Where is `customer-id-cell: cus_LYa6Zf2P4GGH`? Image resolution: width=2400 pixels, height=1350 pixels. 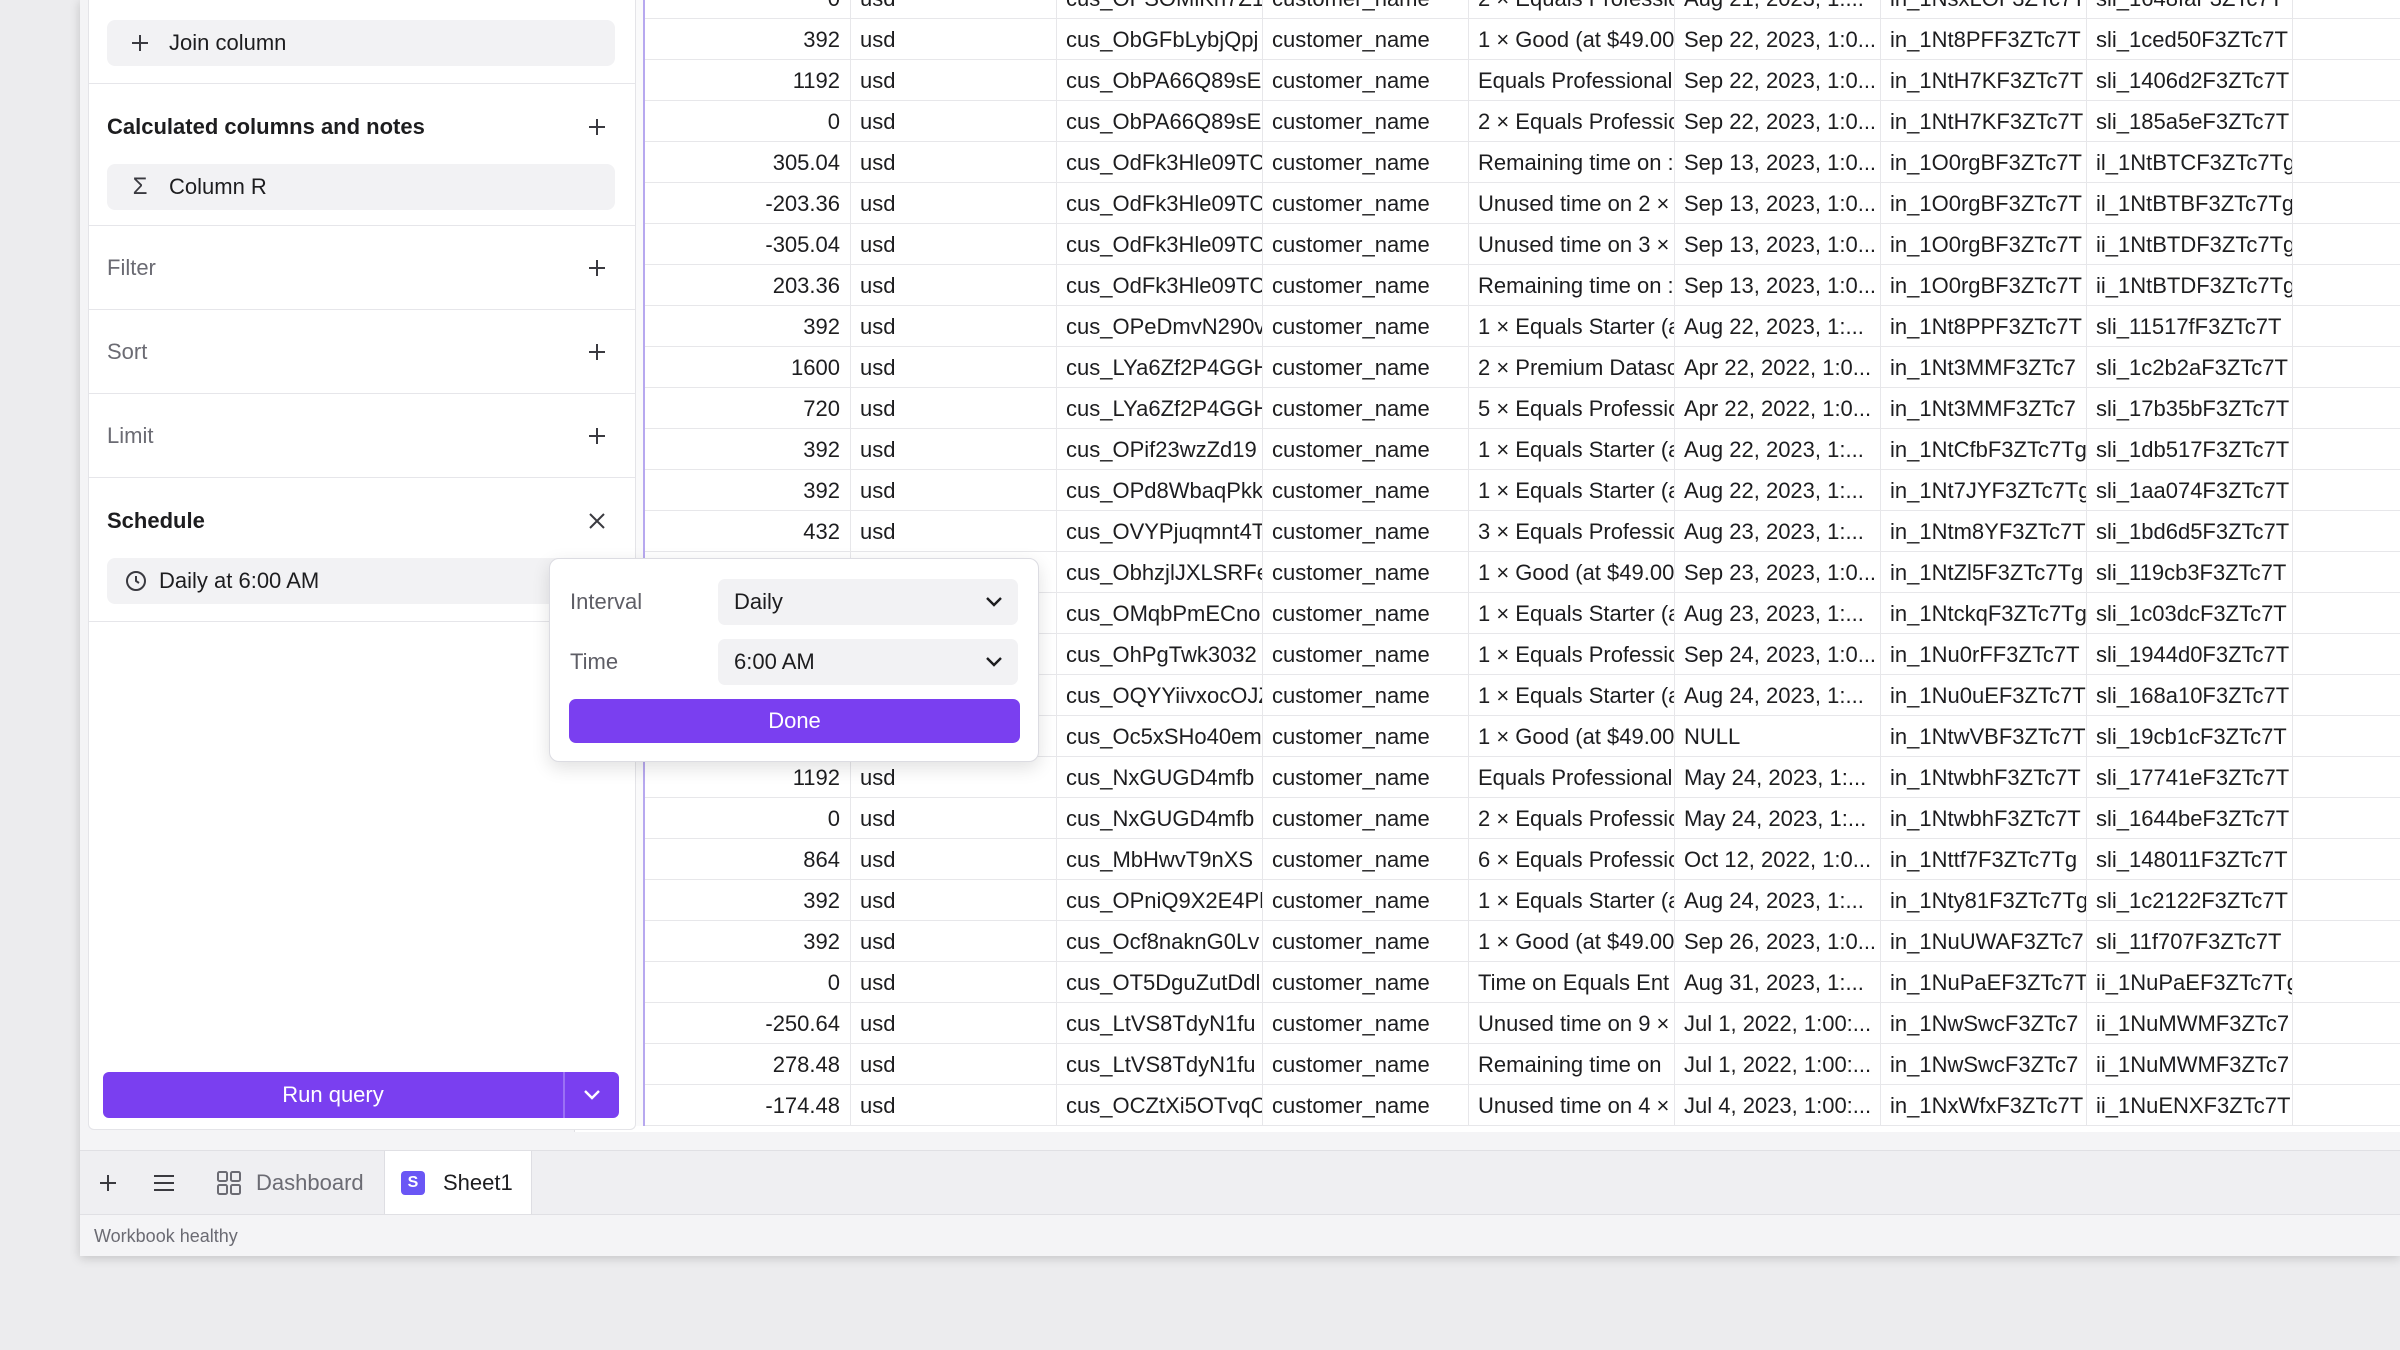 customer-id-cell: cus_LYa6Zf2P4GGH is located at coordinates (1160, 408).